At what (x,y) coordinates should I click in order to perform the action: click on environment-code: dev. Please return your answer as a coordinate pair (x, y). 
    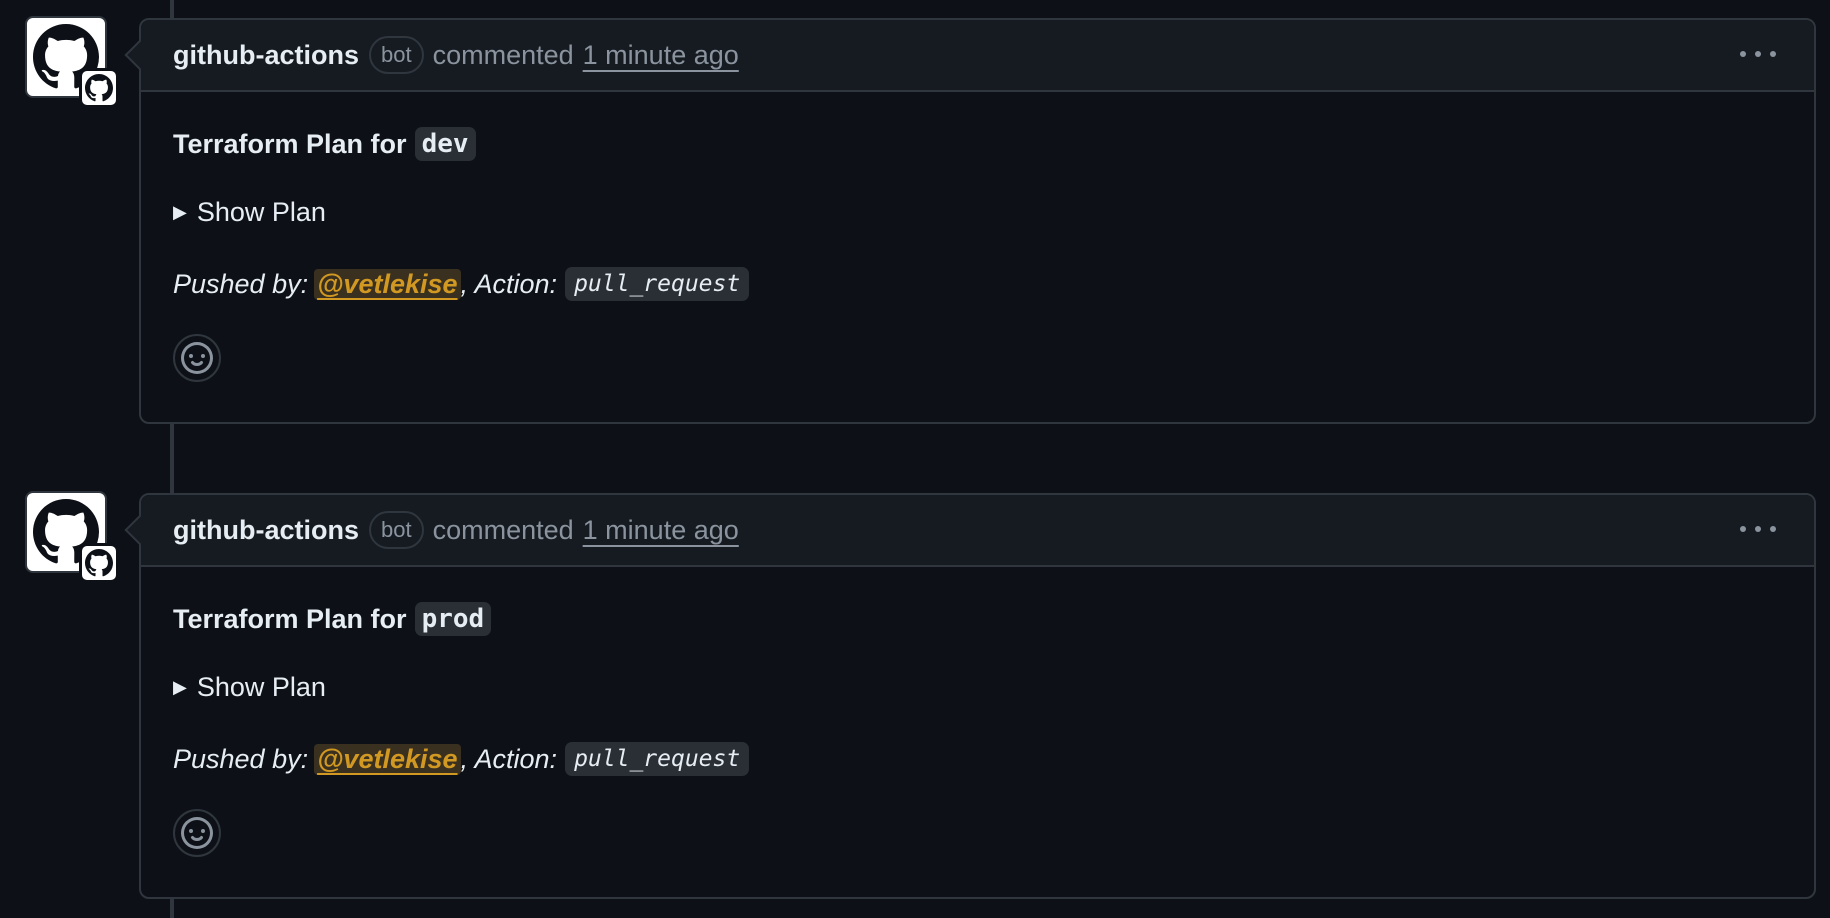
    Looking at the image, I should click on (445, 144).